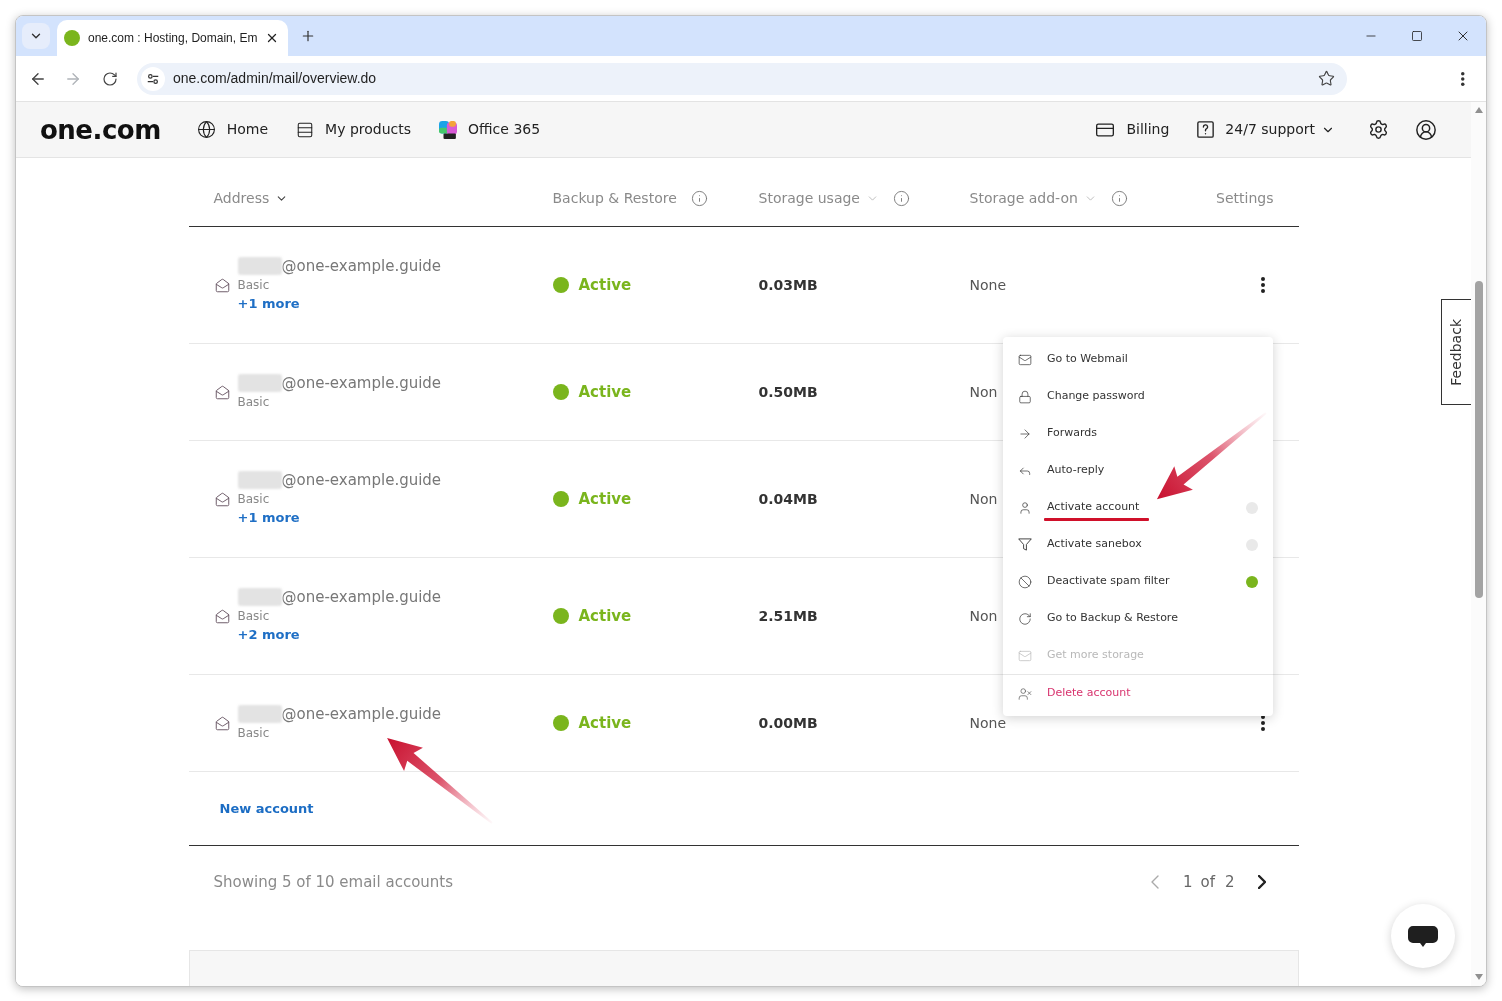  Describe the element at coordinates (1138, 581) in the screenshot. I see `menu-item: Deactivate spam filter` at that location.